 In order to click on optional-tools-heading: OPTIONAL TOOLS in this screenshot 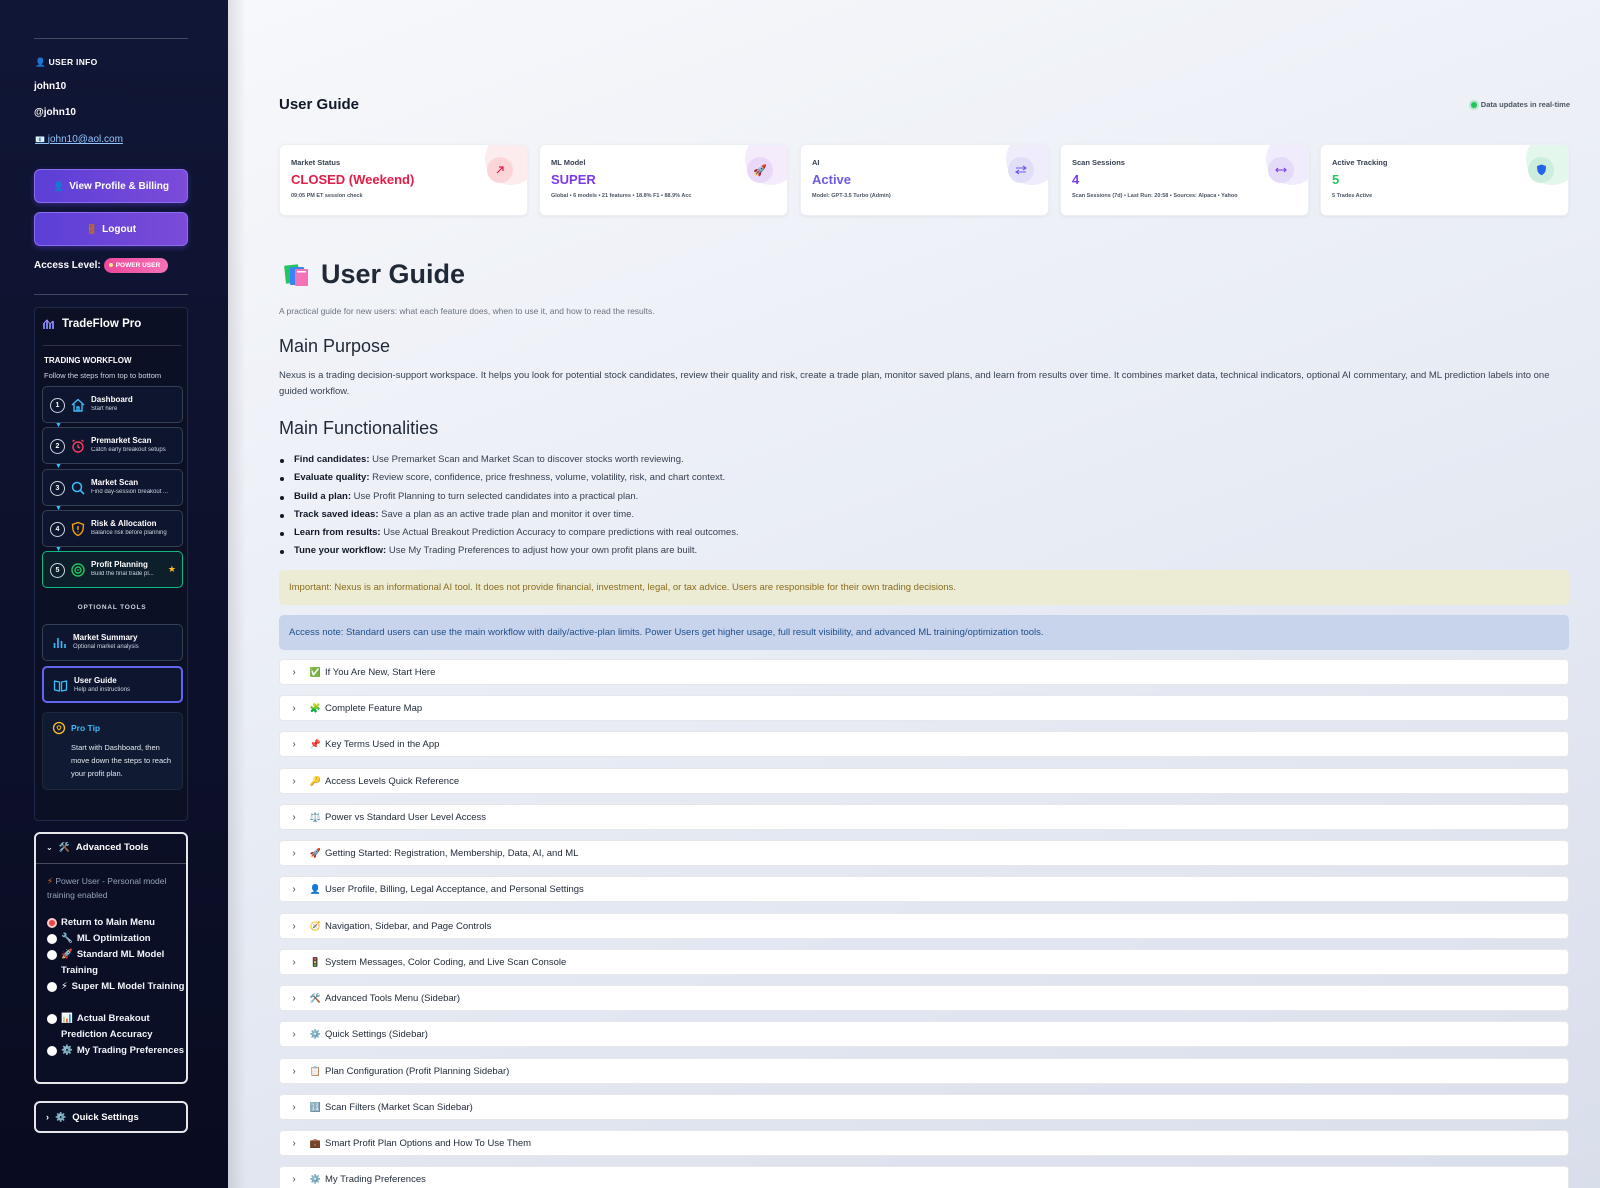, I will do `click(112, 607)`.